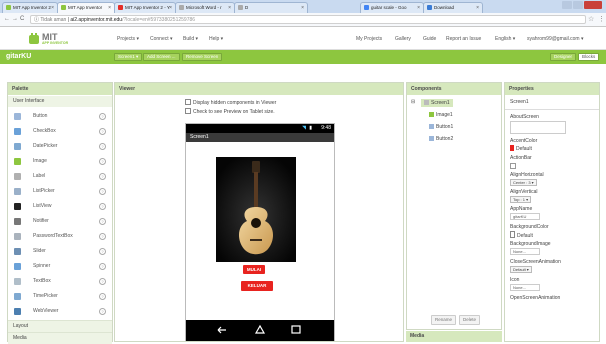 The width and height of the screenshot is (606, 344). What do you see at coordinates (17, 221) in the screenshot?
I see `notifier-icon` at bounding box center [17, 221].